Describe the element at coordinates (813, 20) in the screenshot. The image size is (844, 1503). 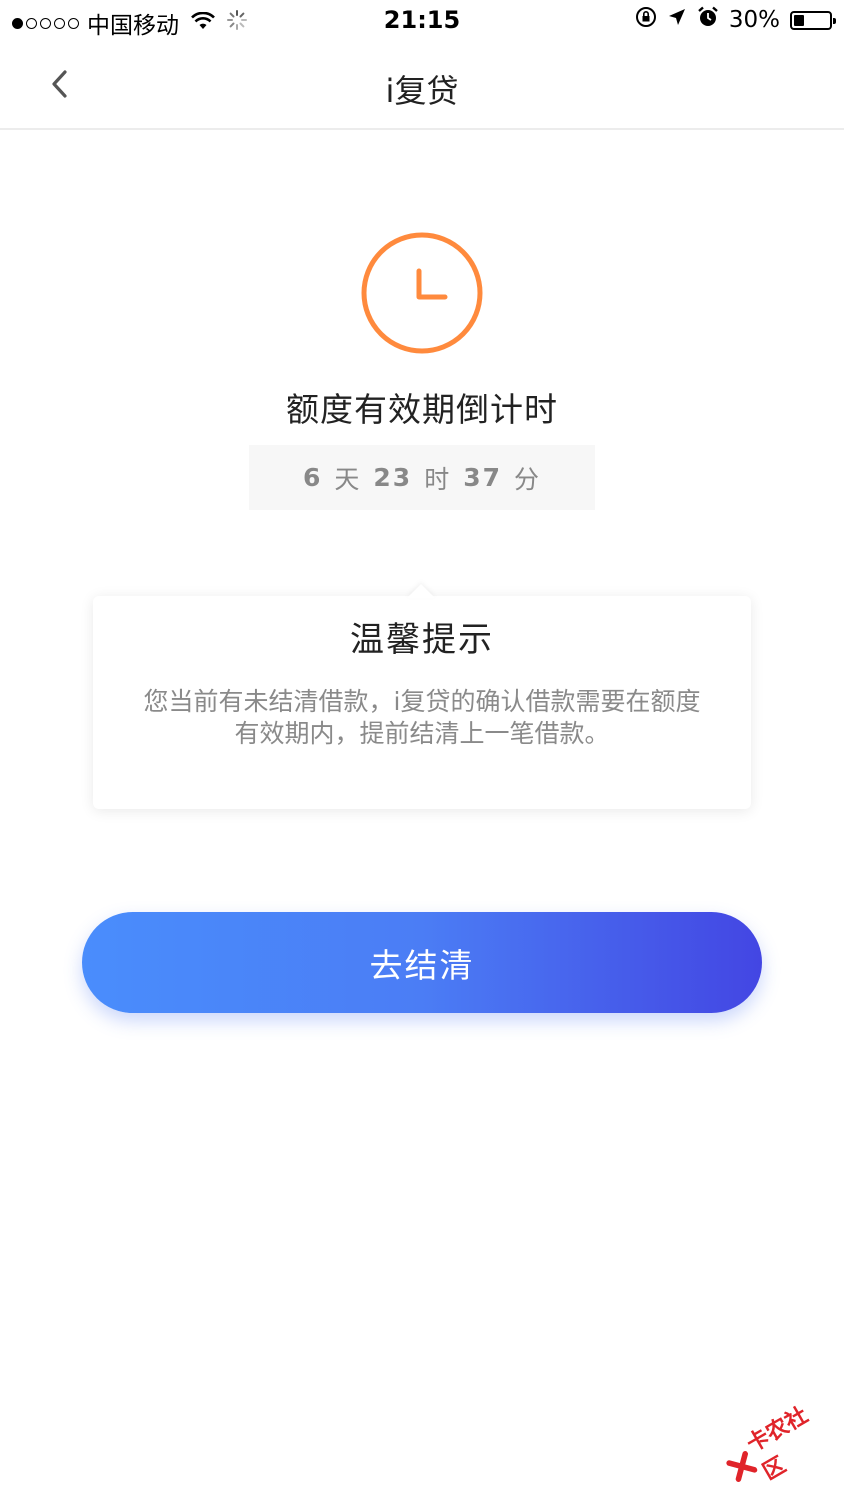
I see `battery-icon` at that location.